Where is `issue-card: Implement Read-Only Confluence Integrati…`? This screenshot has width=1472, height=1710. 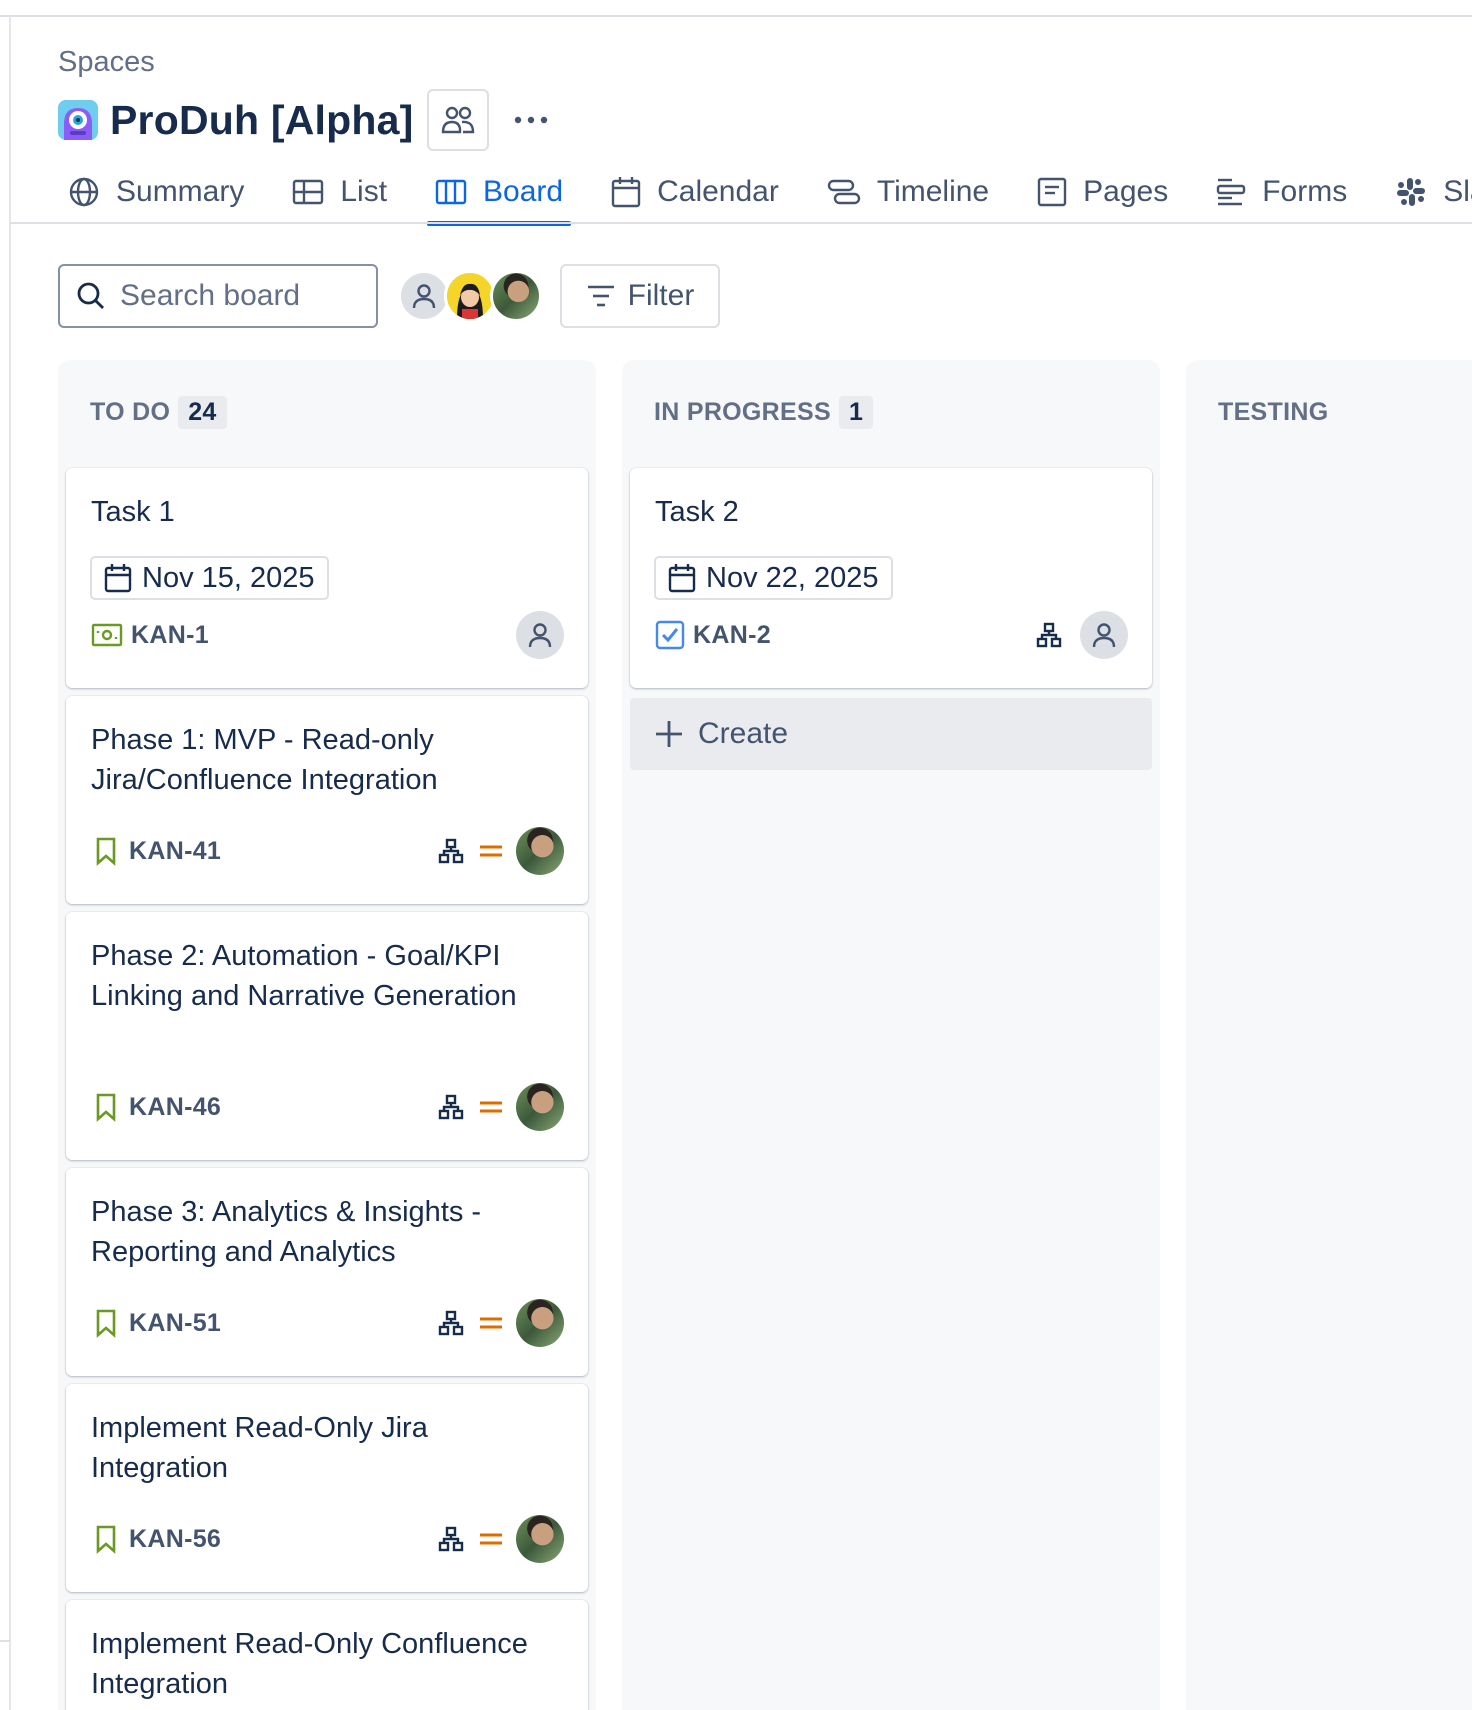
issue-card: Implement Read-Only Confluence Integrati… is located at coordinates (327, 1655).